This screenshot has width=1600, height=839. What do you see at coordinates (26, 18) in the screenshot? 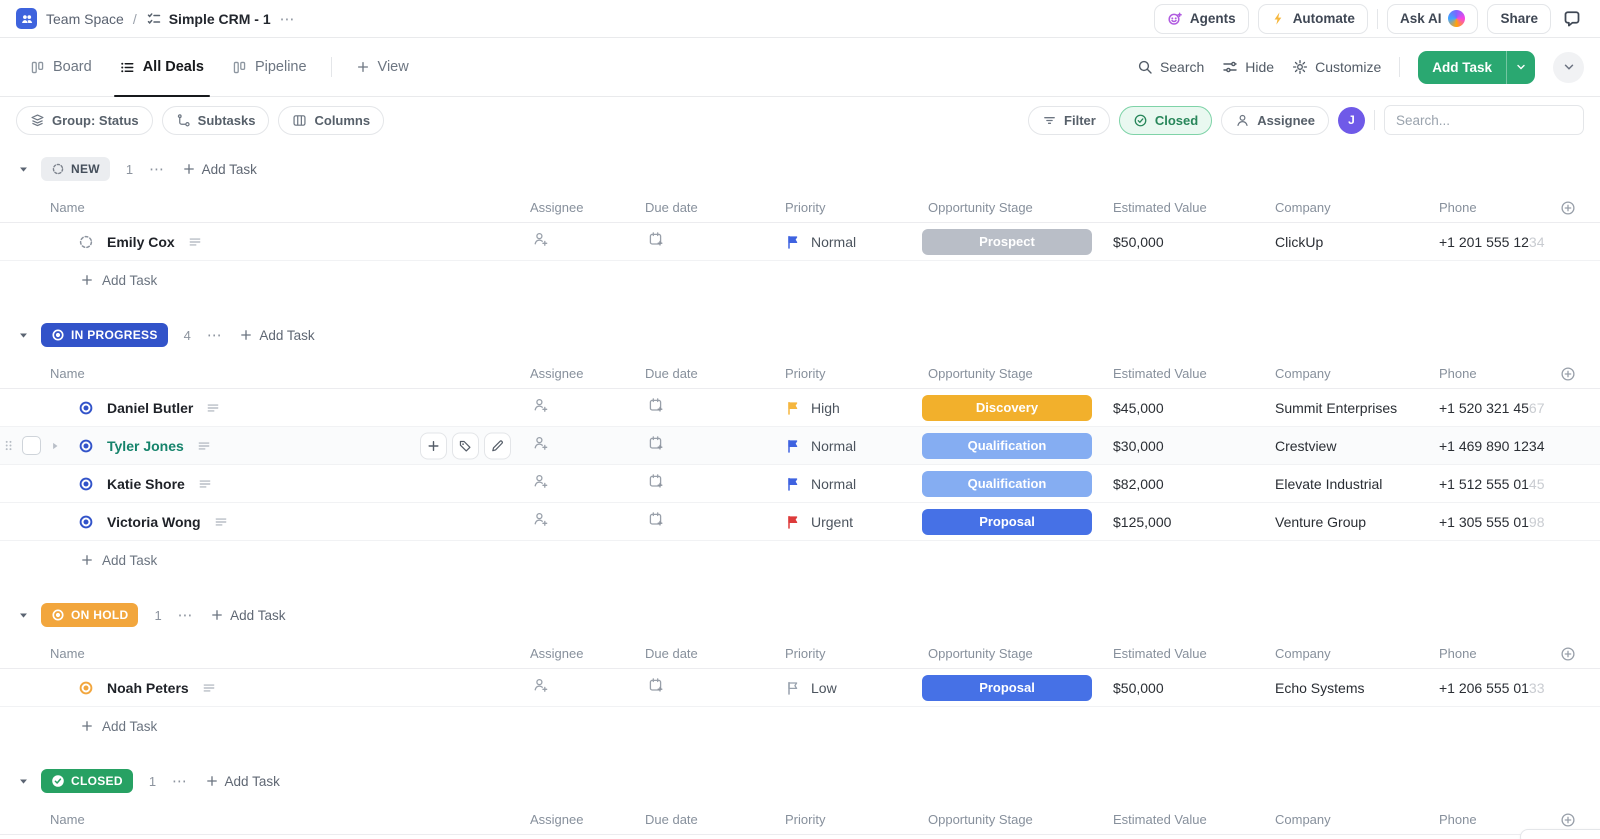
I see `team-space-icon` at bounding box center [26, 18].